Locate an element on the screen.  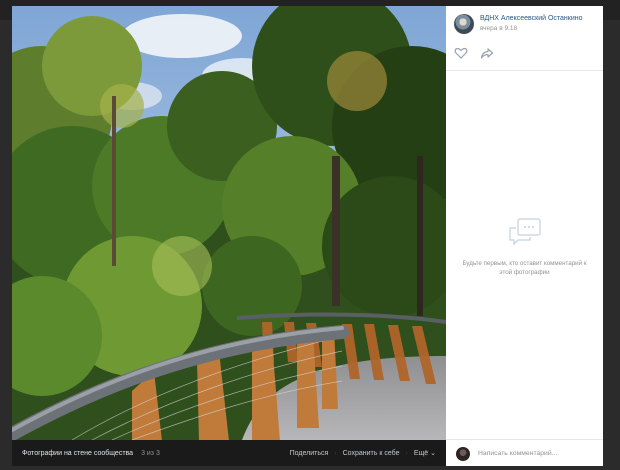
comments-bubble-icon is located at coordinates (525, 232).